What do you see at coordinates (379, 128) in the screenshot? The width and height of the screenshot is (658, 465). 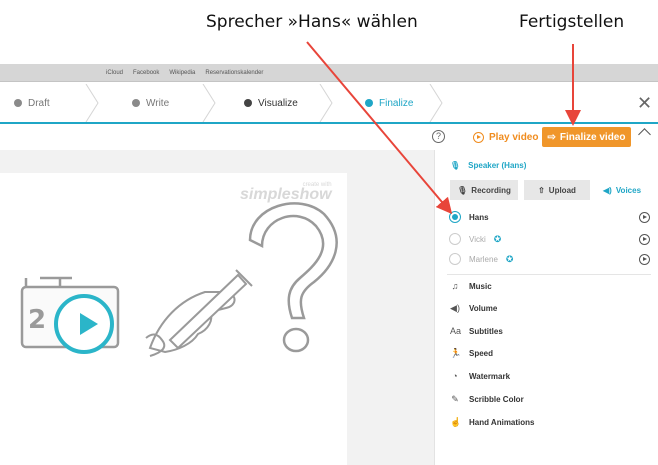 I see `arrow-to-hans` at bounding box center [379, 128].